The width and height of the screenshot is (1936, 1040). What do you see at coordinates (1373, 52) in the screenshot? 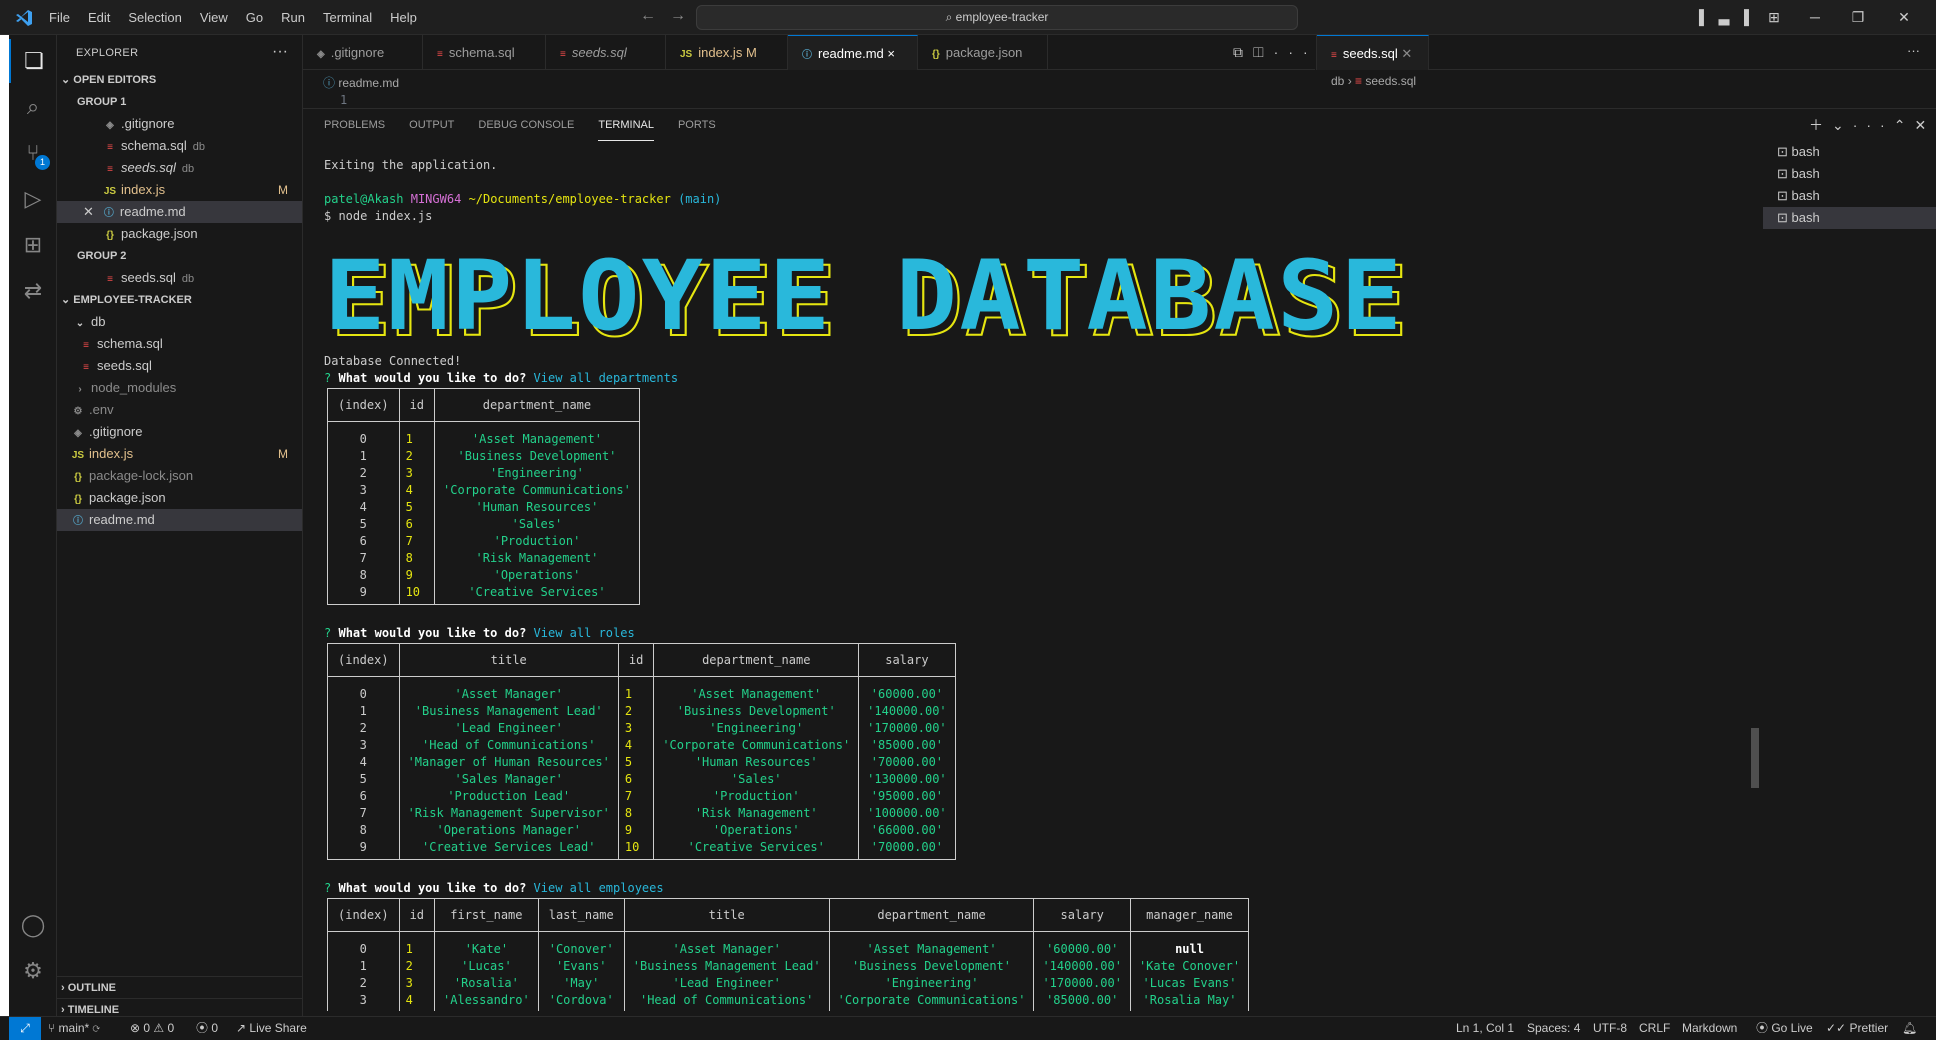
I see `tab-seeds-sql-group2: ≡ seeds.sql ✕` at bounding box center [1373, 52].